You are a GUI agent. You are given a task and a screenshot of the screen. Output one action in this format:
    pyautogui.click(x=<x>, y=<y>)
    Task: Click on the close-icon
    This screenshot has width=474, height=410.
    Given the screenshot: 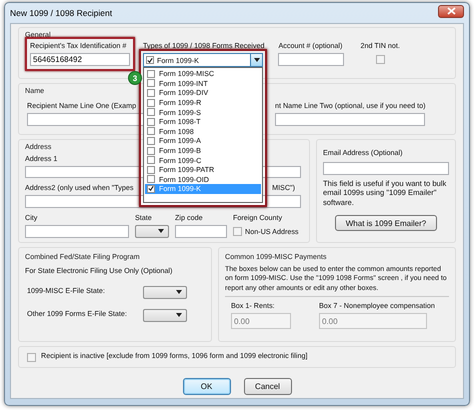 What is the action you would take?
    pyautogui.click(x=451, y=11)
    